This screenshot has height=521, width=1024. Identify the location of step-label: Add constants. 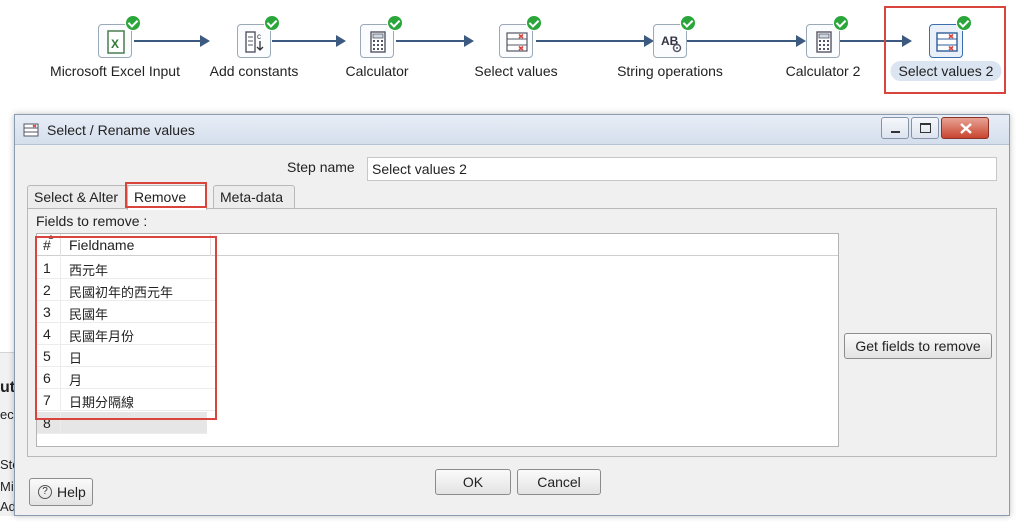
(254, 71).